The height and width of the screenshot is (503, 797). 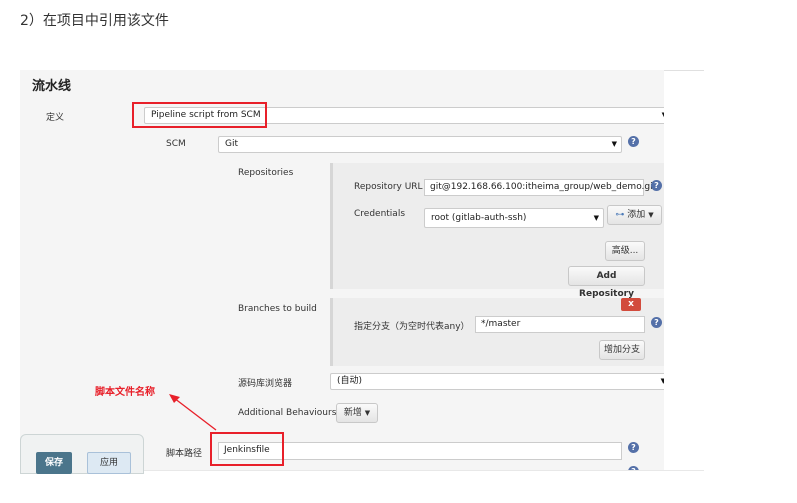 I want to click on panel-divider, so click(x=684, y=70).